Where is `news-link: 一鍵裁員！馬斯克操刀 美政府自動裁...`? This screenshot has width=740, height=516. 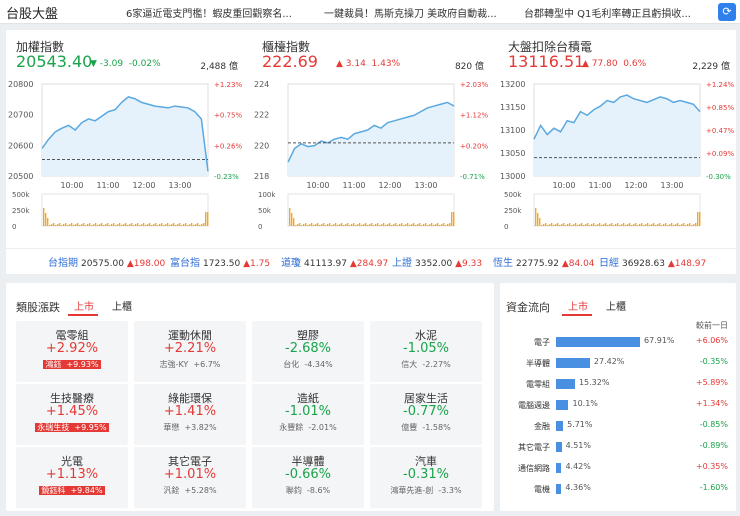 news-link: 一鍵裁員！馬斯克操刀 美政府自動裁... is located at coordinates (412, 12).